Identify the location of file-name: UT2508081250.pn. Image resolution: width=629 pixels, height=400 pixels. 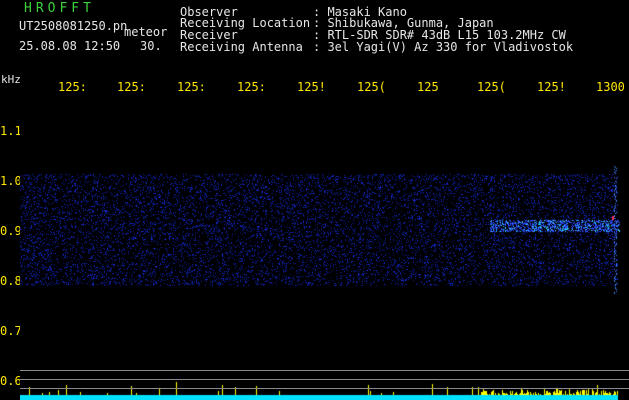
(73, 26).